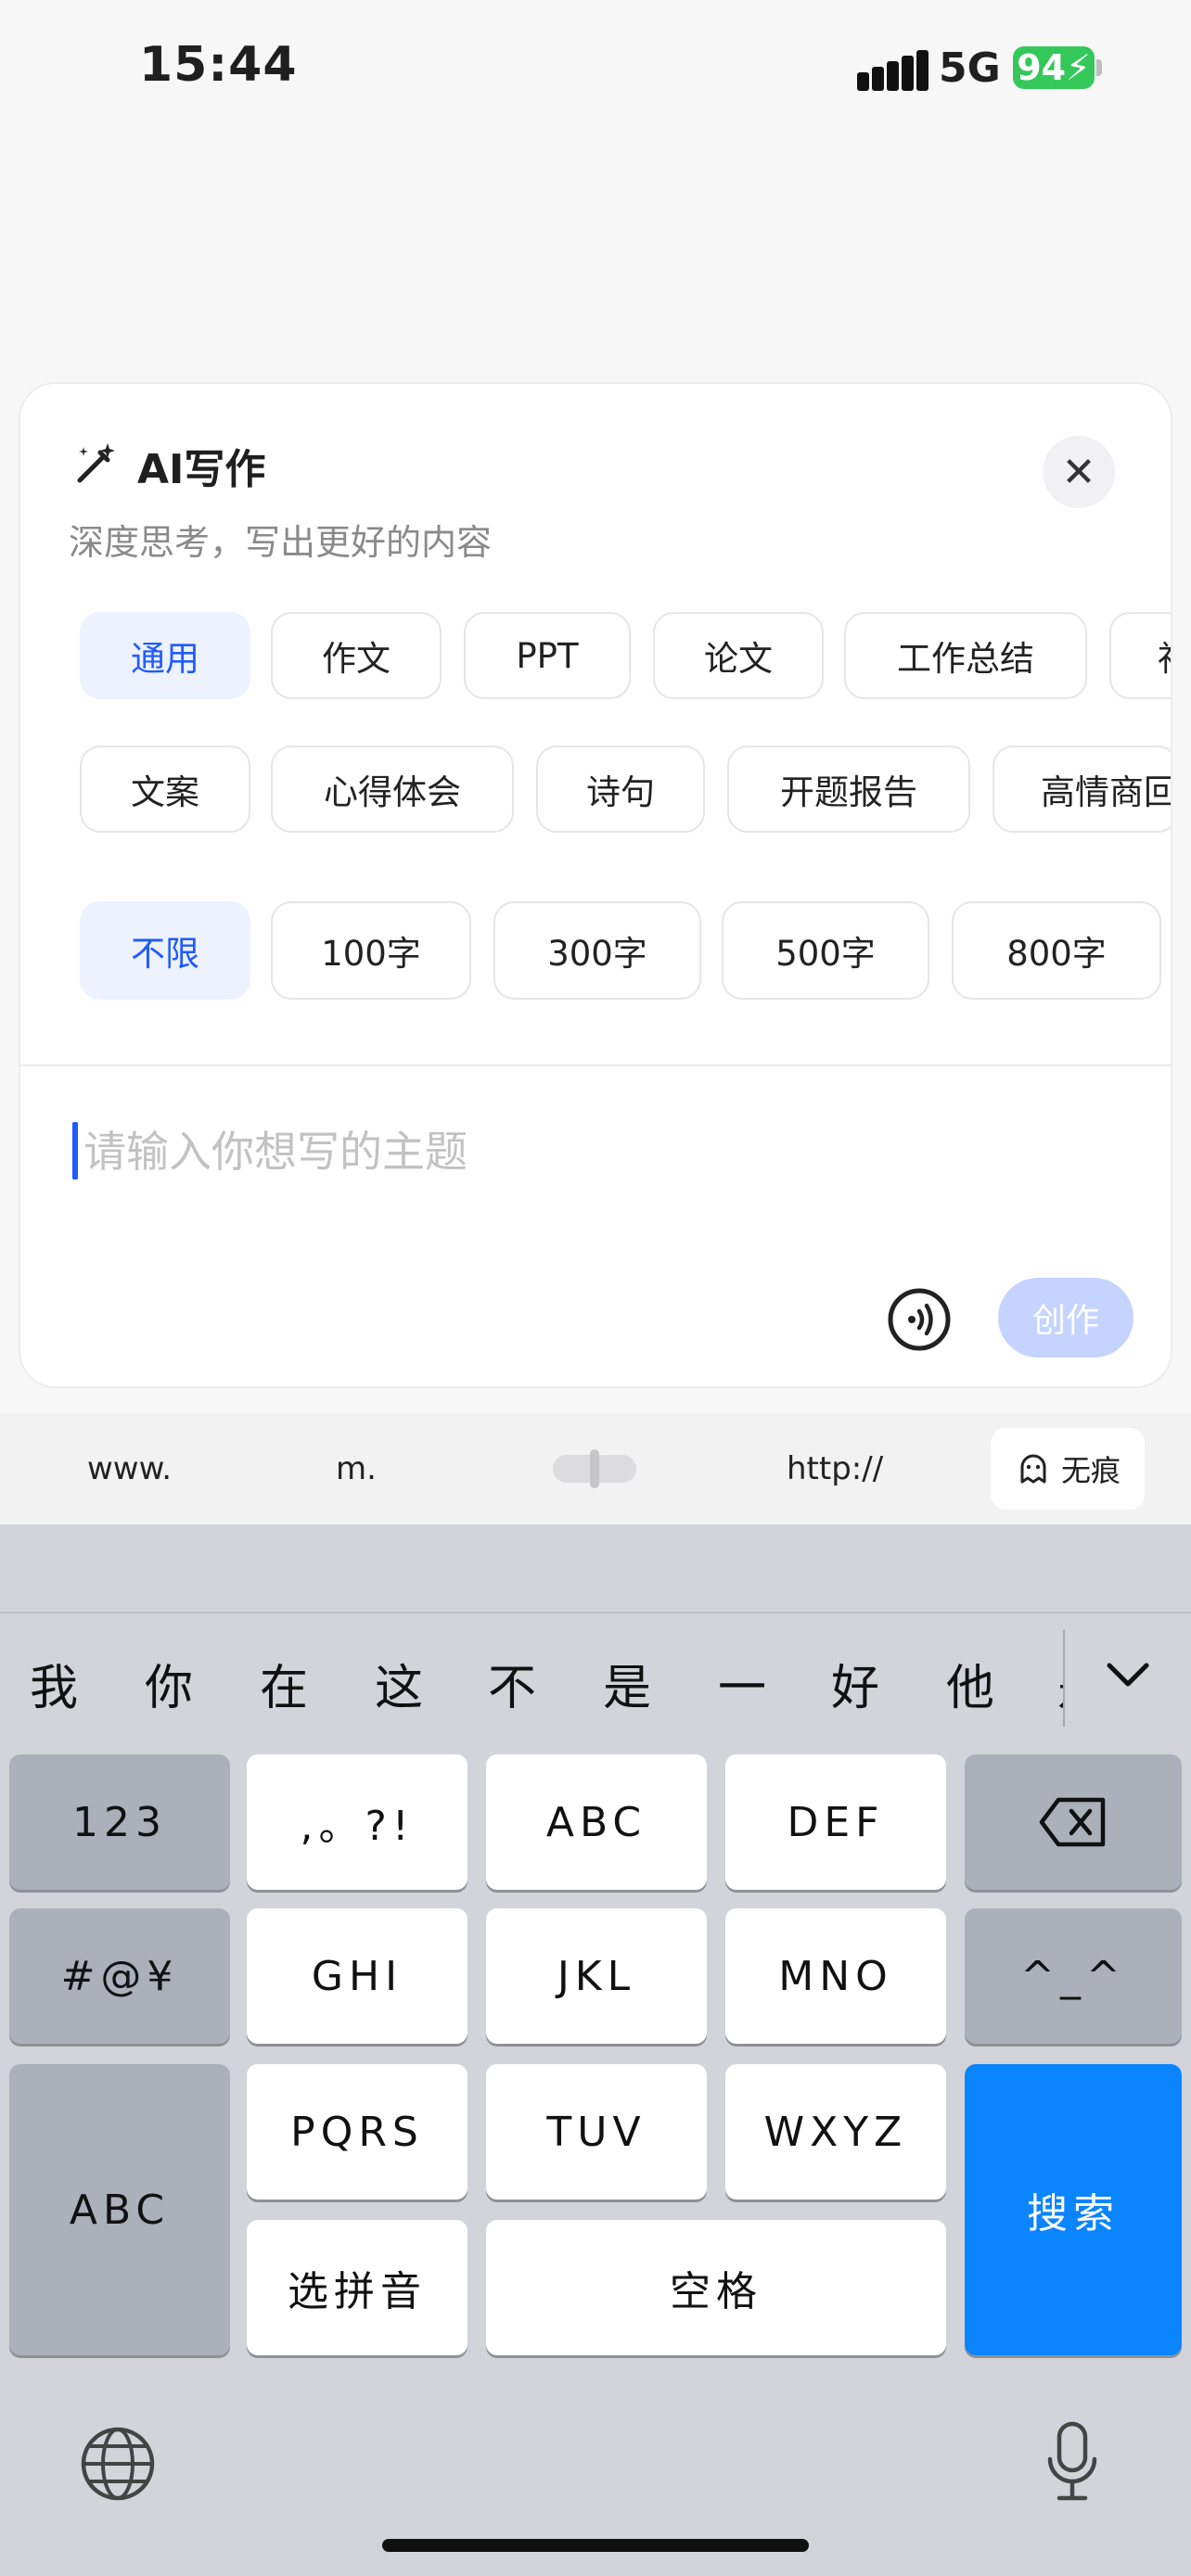  What do you see at coordinates (1073, 2209) in the screenshot?
I see `search-key: 搜索` at bounding box center [1073, 2209].